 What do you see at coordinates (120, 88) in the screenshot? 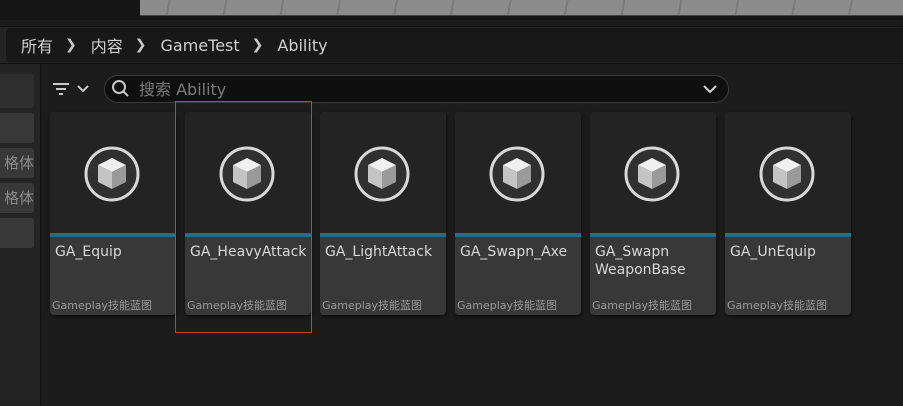
I see `search-icon` at bounding box center [120, 88].